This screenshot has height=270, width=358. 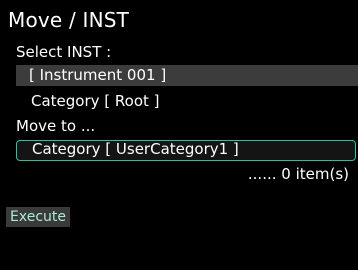 What do you see at coordinates (69, 20) in the screenshot?
I see `page-title: Move / INST` at bounding box center [69, 20].